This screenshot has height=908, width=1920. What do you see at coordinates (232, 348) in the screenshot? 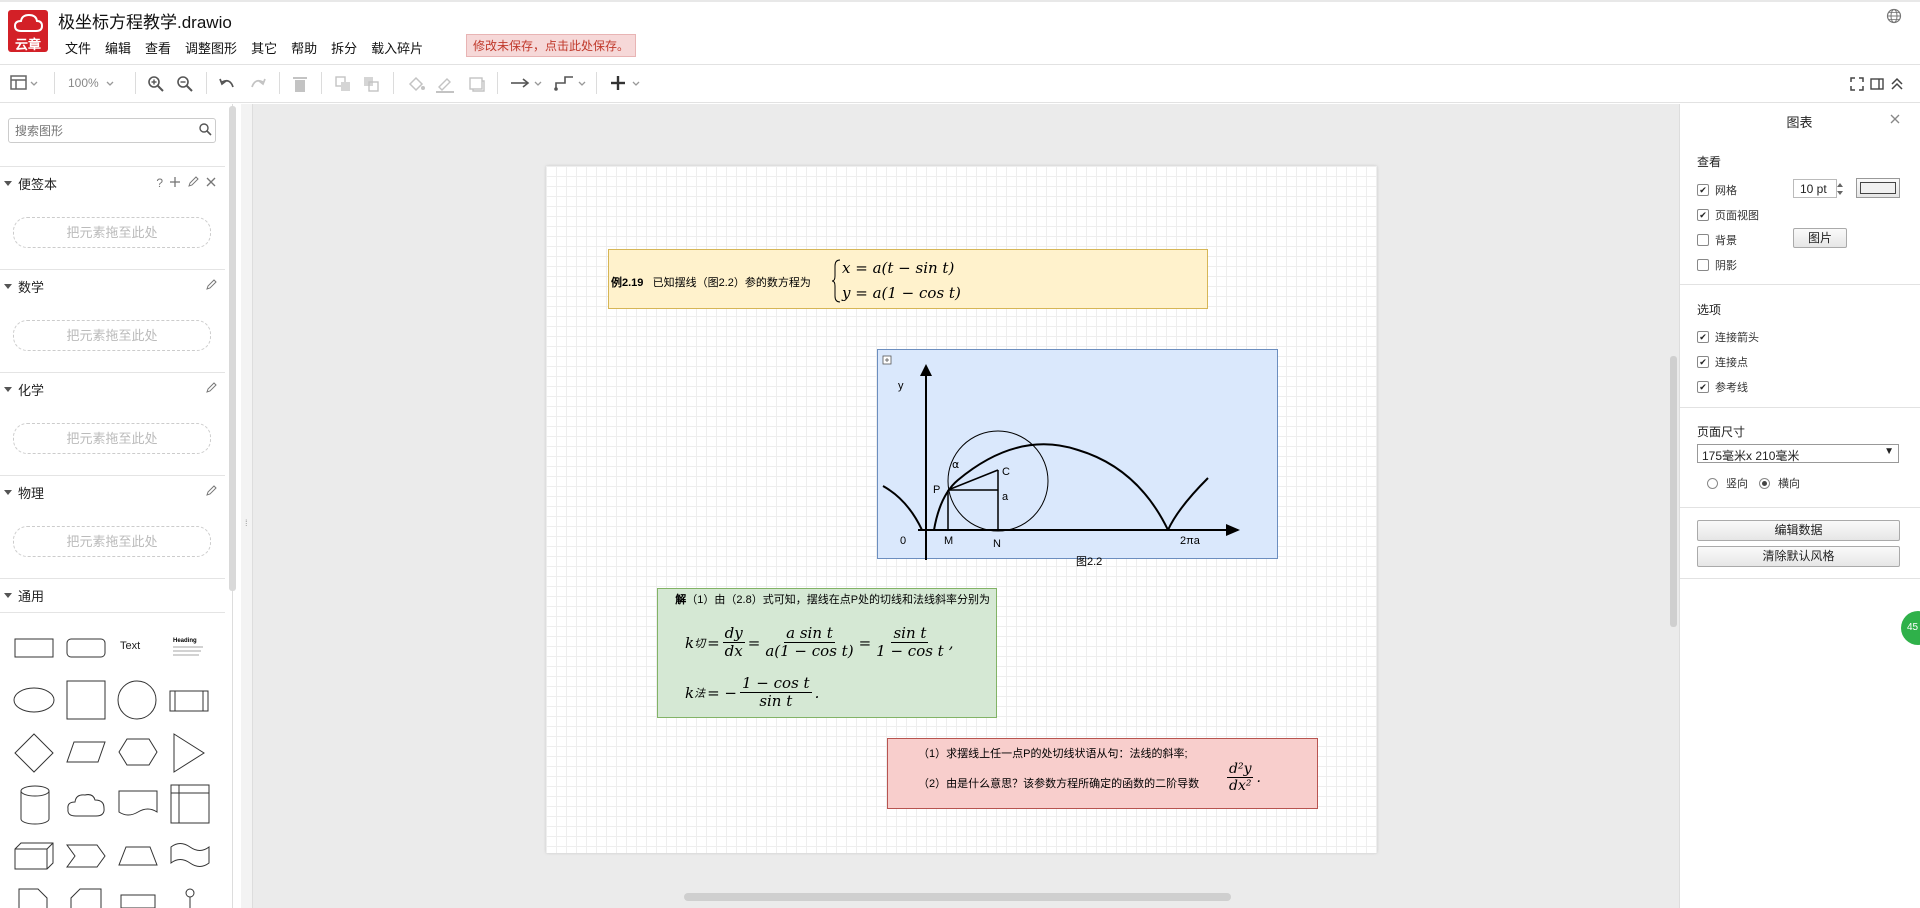
I see `sidebar-scrollbar` at bounding box center [232, 348].